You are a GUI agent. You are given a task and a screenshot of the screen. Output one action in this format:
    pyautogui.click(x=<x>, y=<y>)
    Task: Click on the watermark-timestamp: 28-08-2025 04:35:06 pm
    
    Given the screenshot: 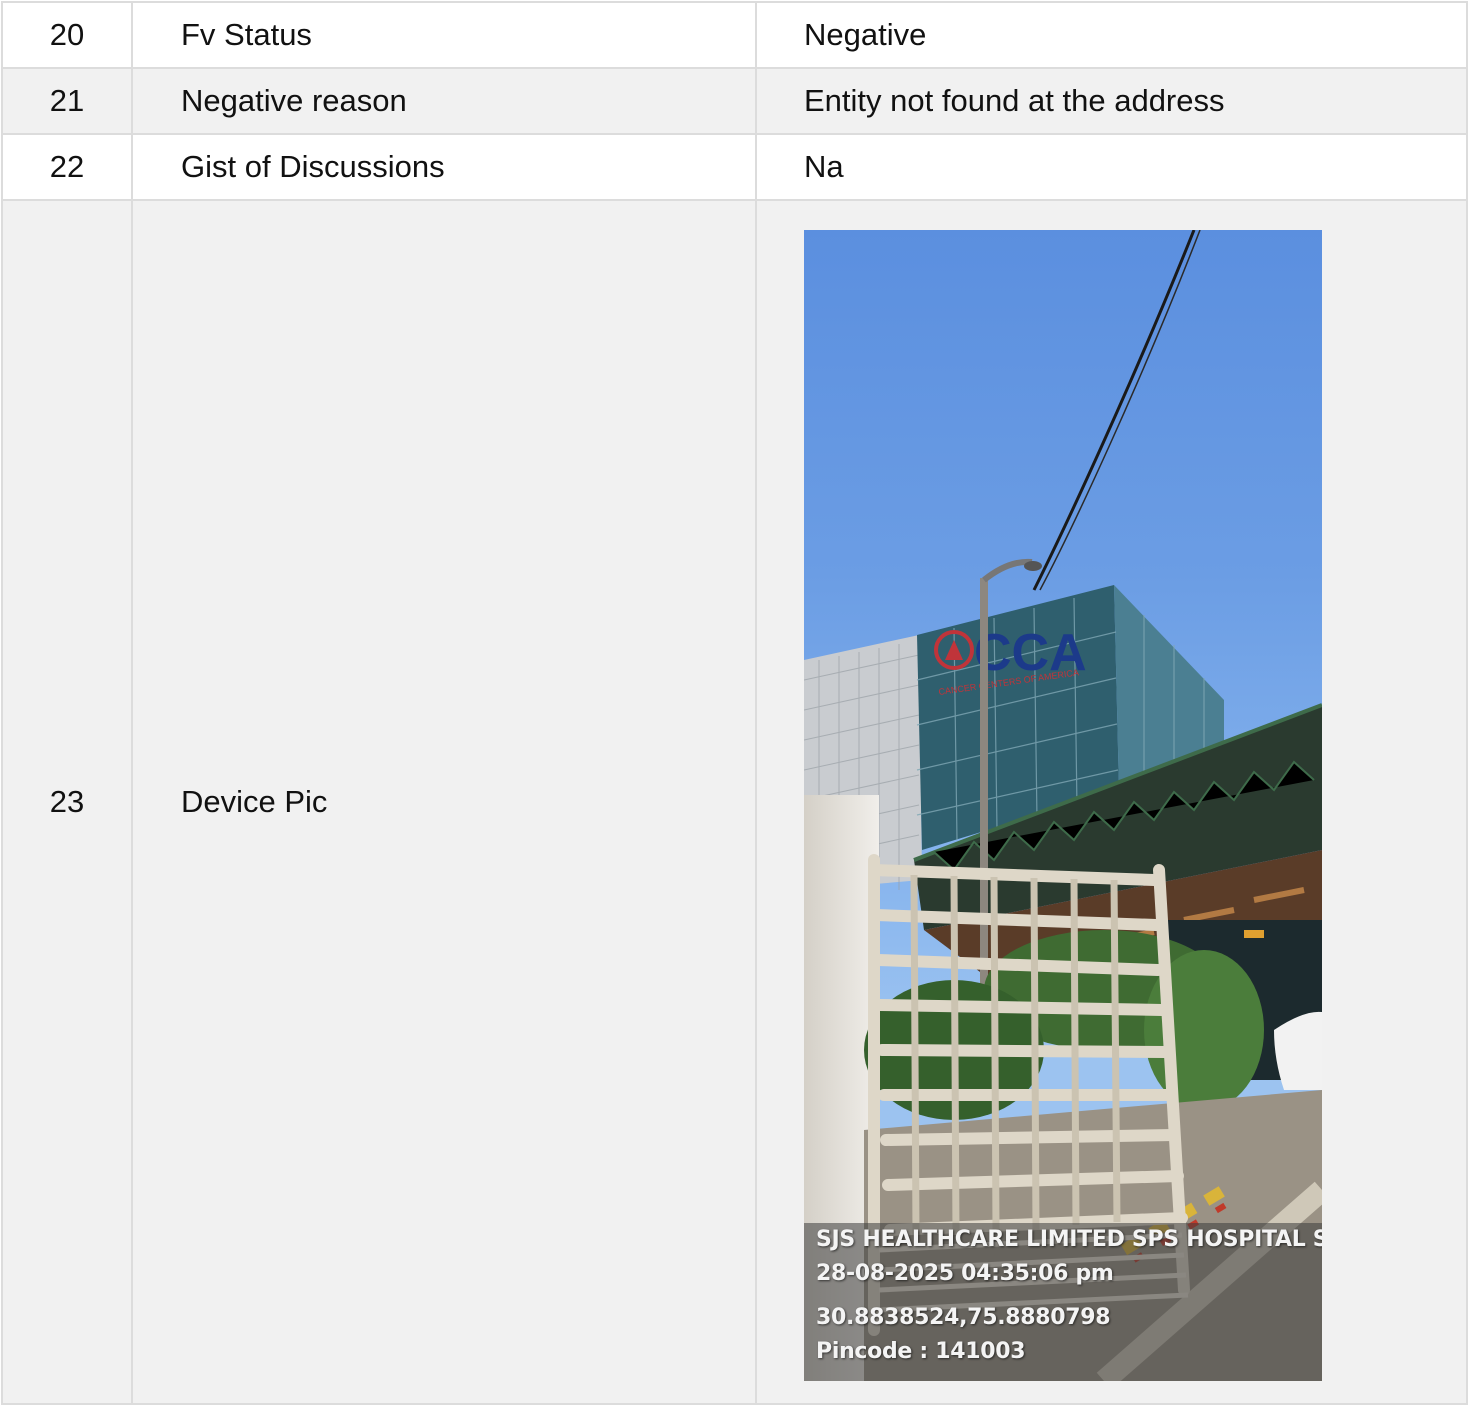 What is the action you would take?
    pyautogui.click(x=965, y=1273)
    